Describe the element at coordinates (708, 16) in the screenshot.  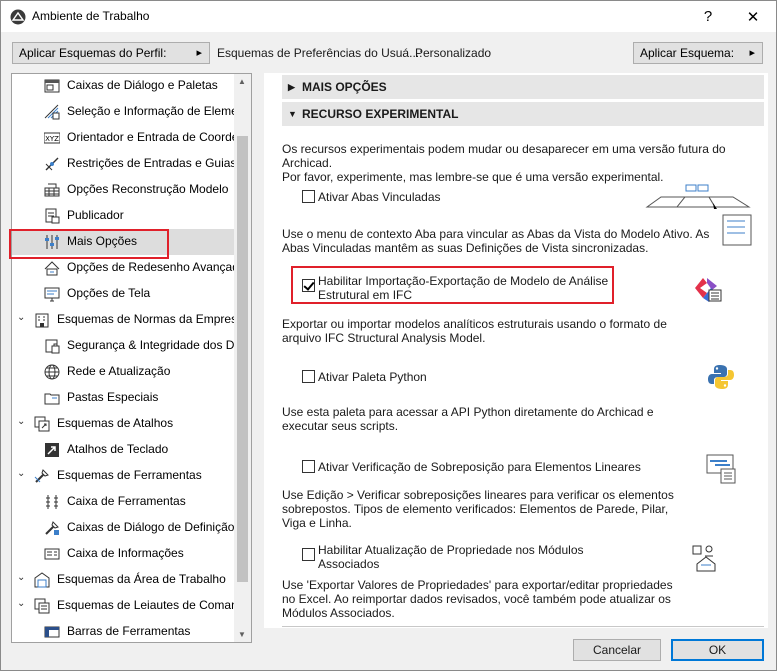
I see `help-button: ?` at that location.